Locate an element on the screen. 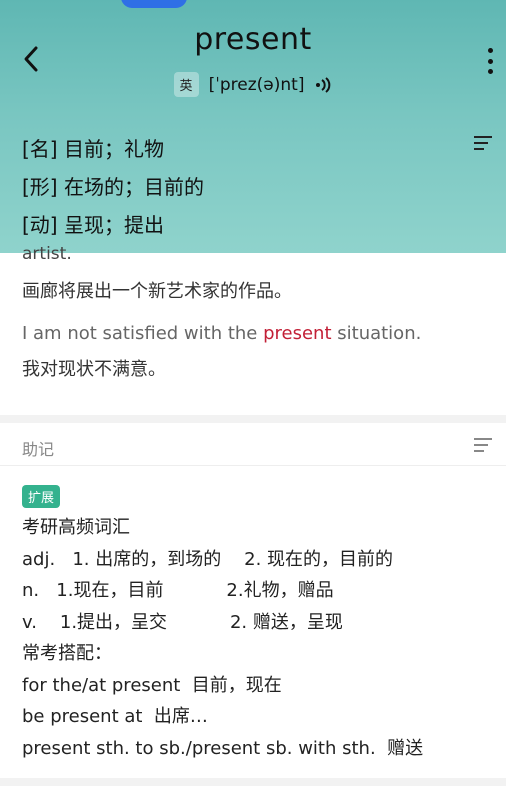  speaker-icon is located at coordinates (323, 85).